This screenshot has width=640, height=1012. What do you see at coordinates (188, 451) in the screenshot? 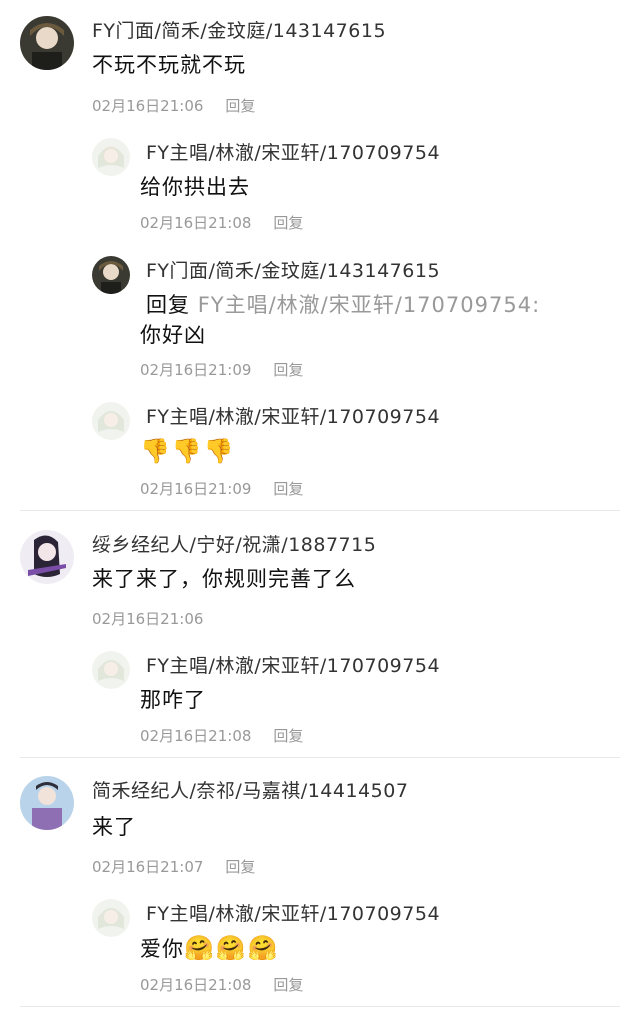
I see `thumbs-down-emoji: 👎👎👎` at bounding box center [188, 451].